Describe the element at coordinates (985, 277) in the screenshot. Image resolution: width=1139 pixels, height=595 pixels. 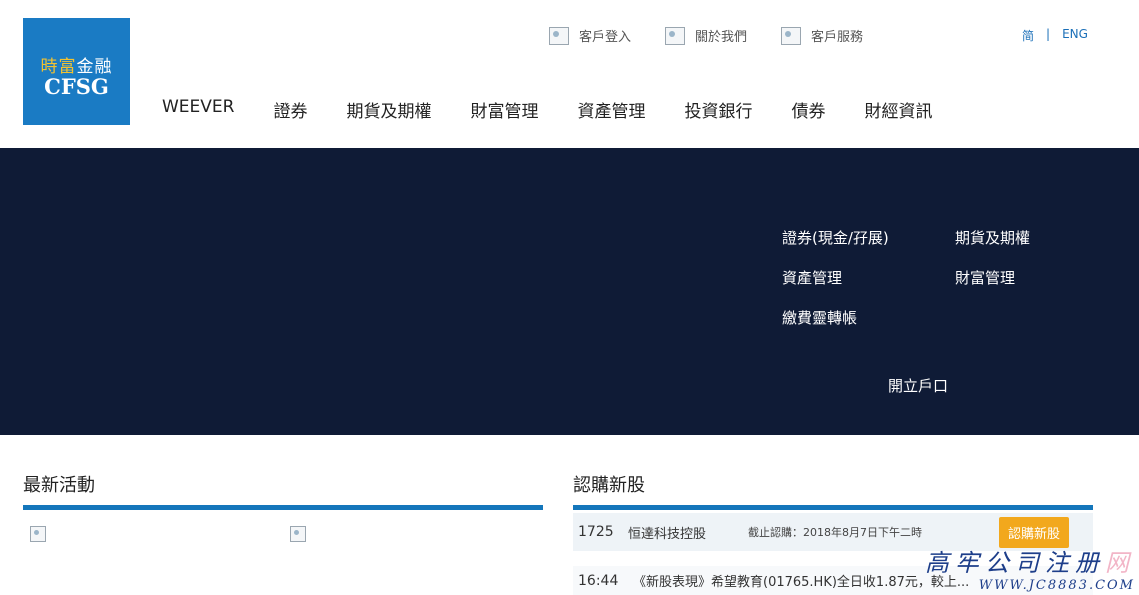
I see `quick-link-wealth-management: 財富管理` at that location.